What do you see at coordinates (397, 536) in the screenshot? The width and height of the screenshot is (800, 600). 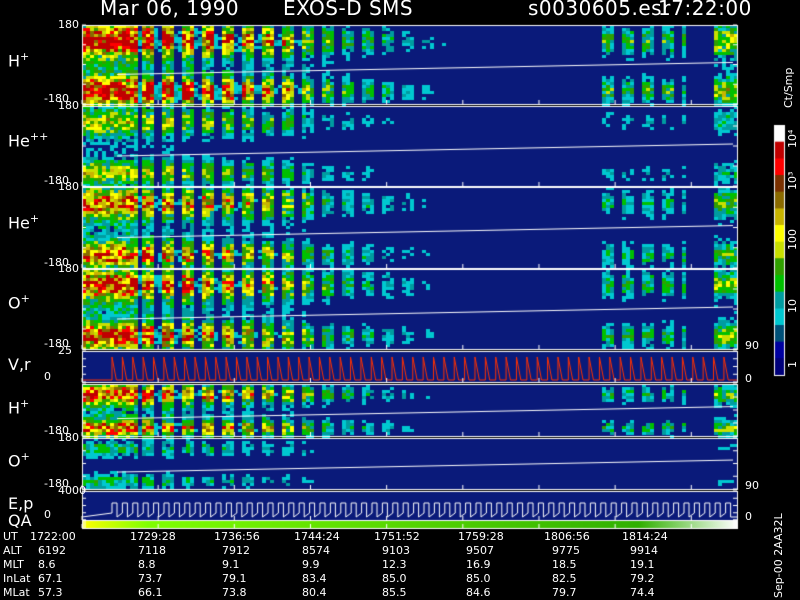 I see `footer-cell: 1751:52` at bounding box center [397, 536].